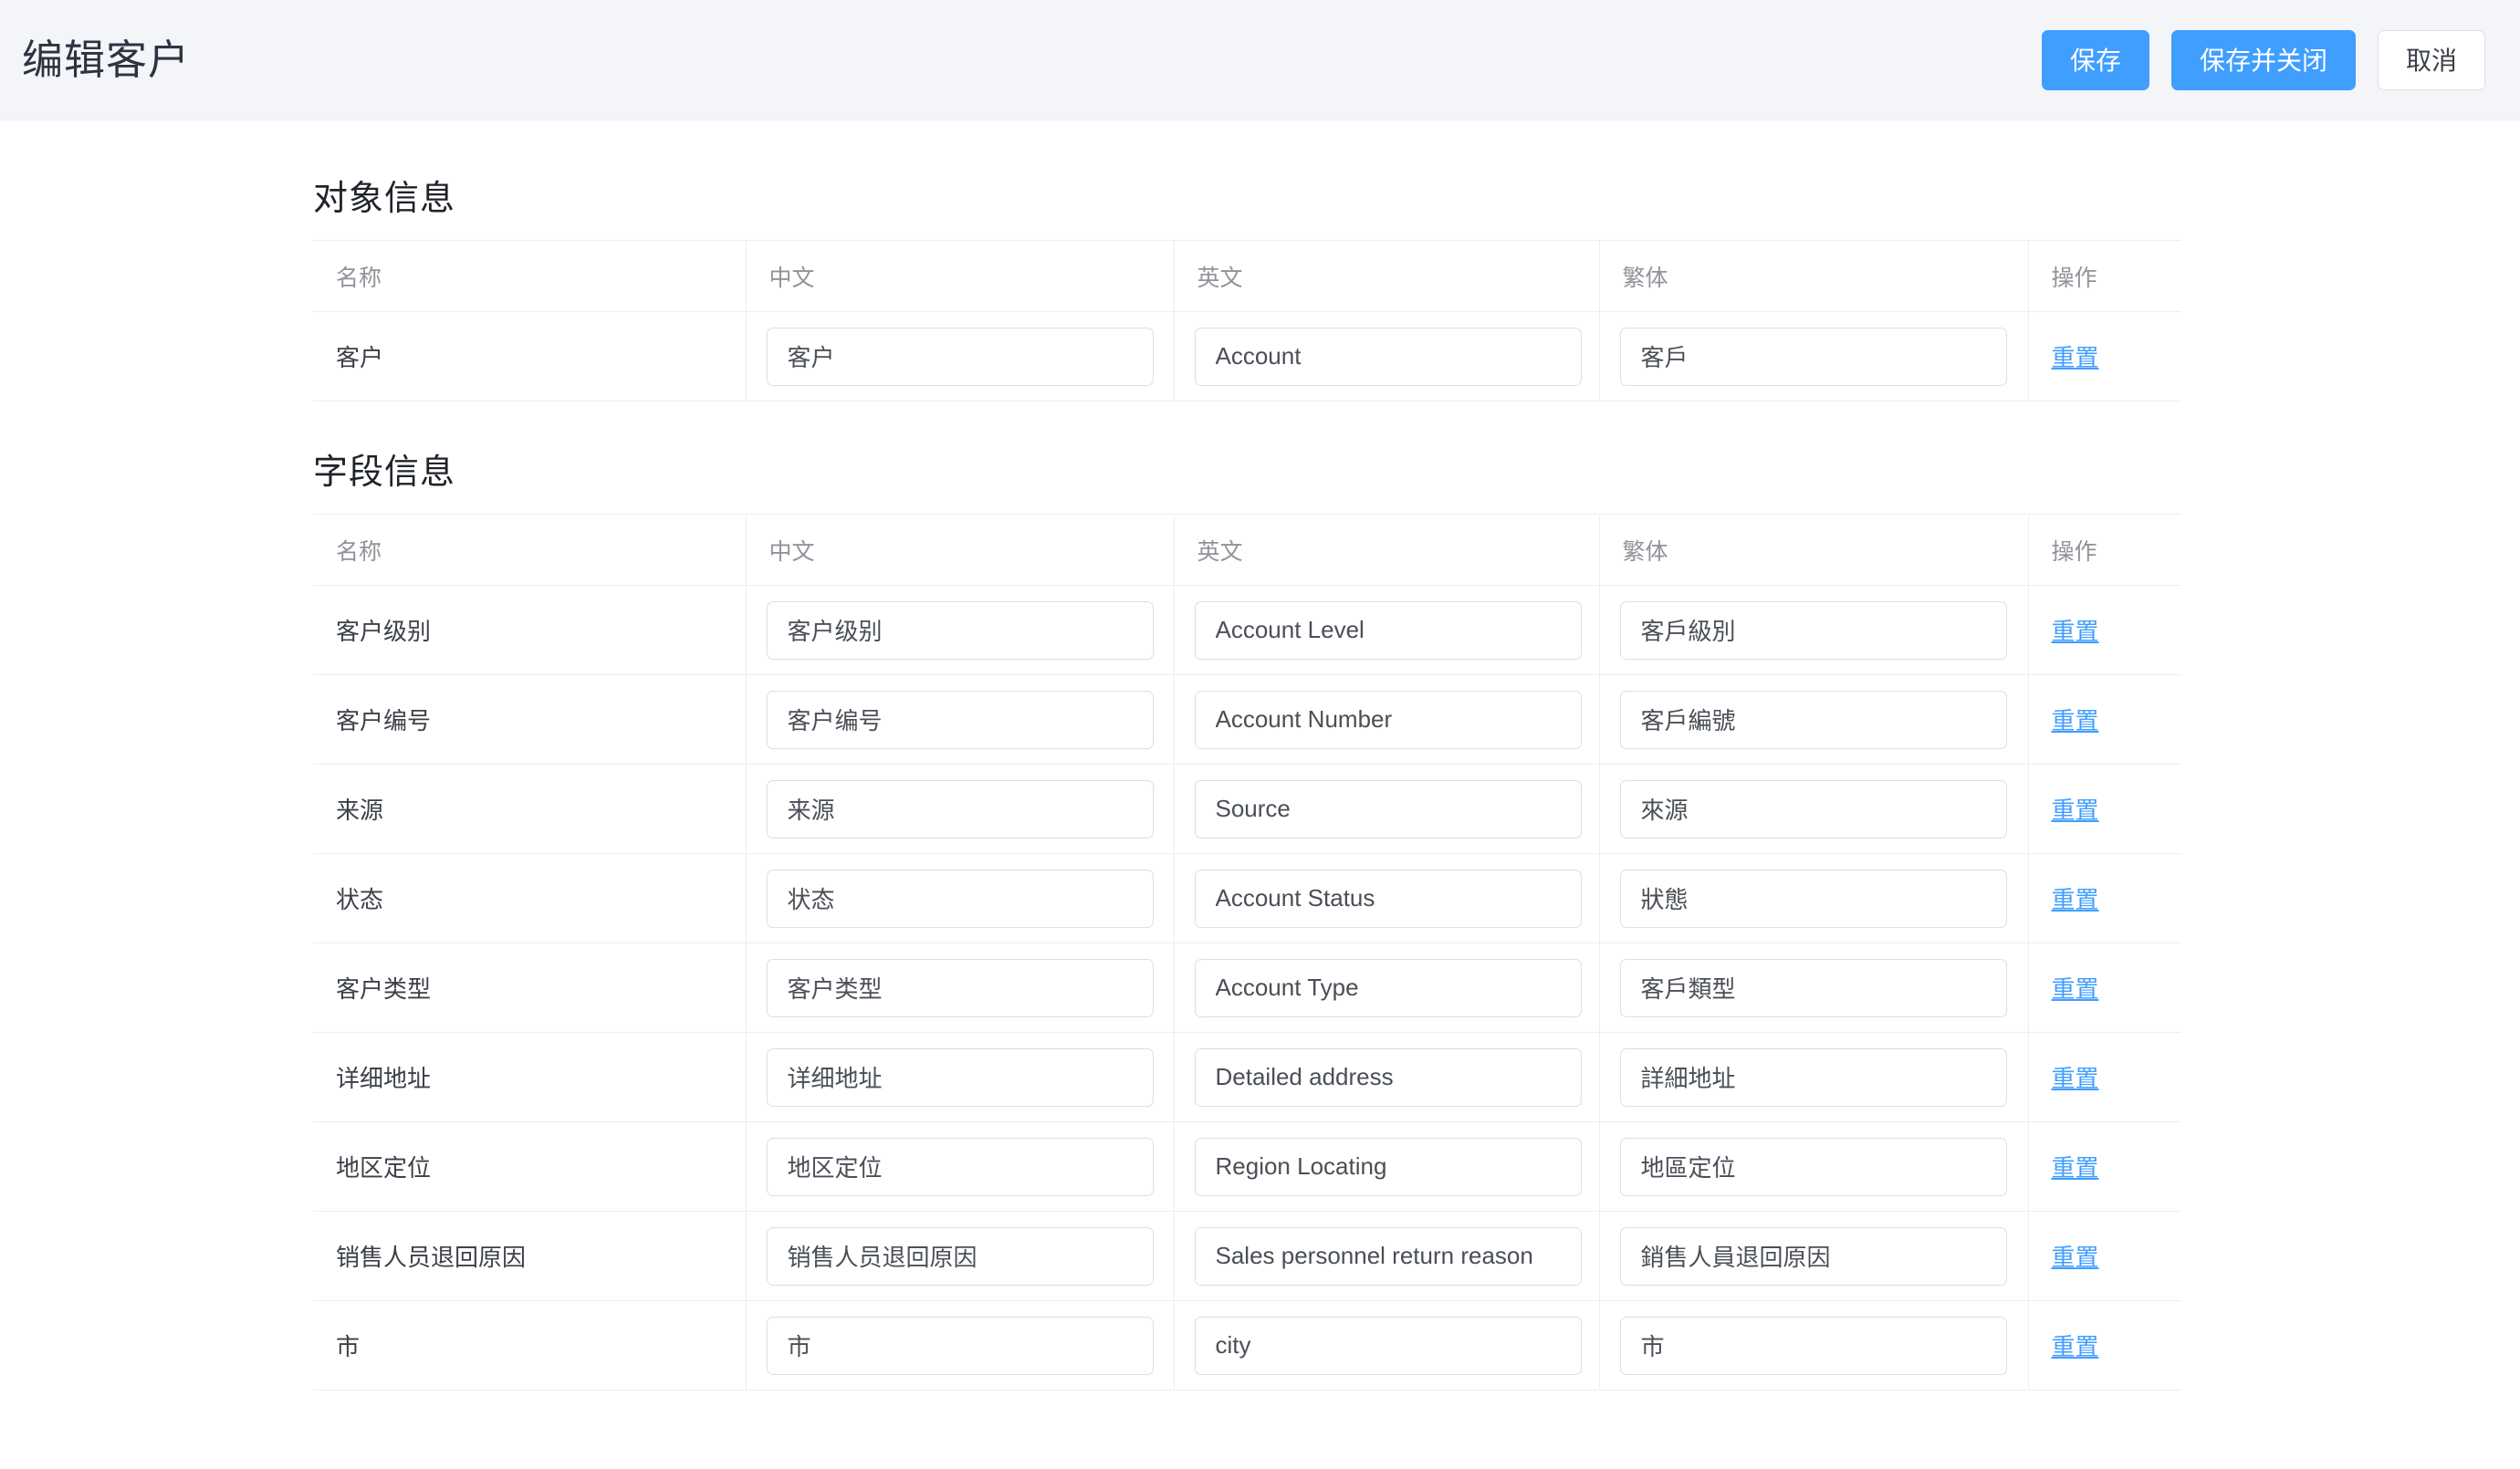 The image size is (2520, 1469). I want to click on table-row: 客户编号 重置, so click(1247, 719).